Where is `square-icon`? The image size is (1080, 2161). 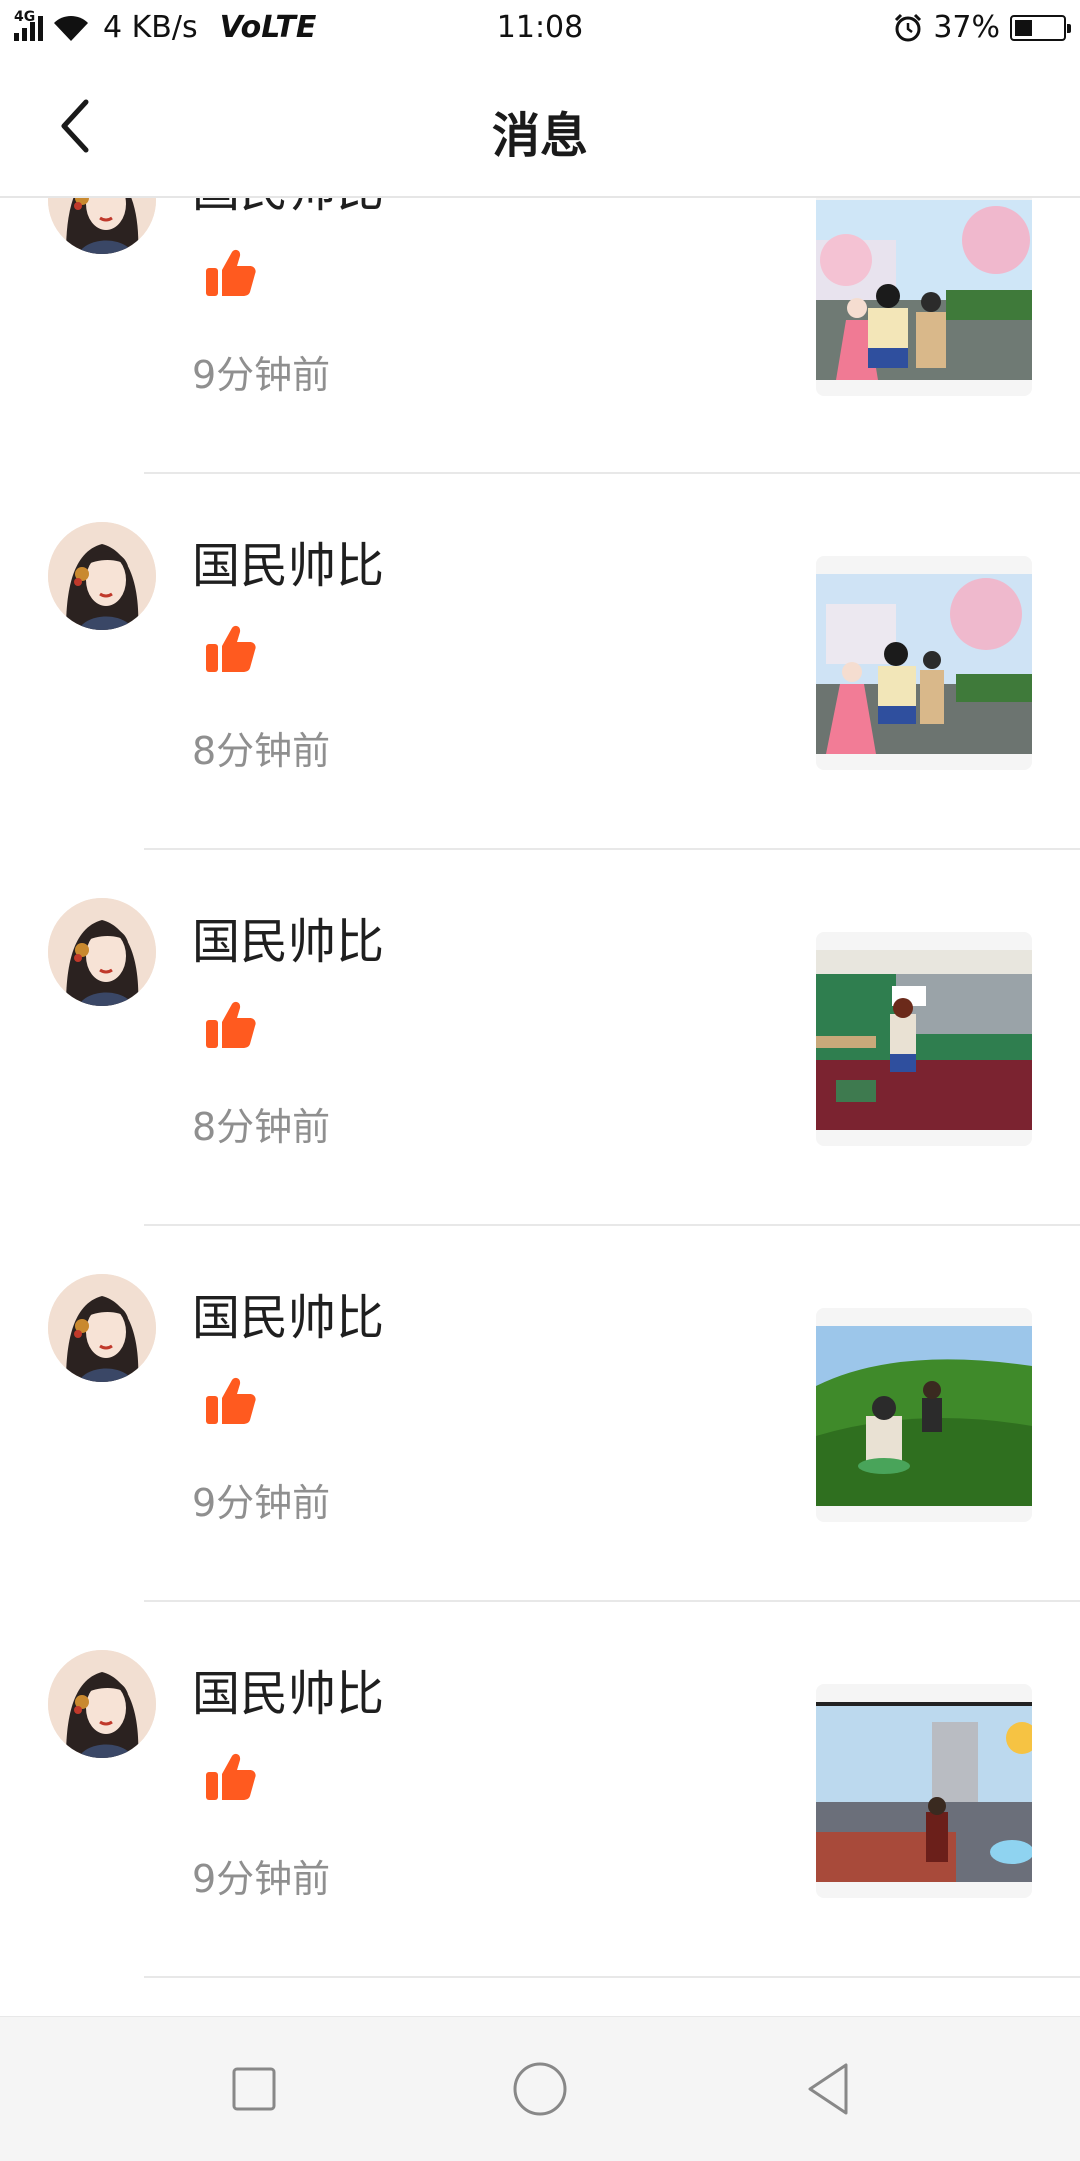 square-icon is located at coordinates (254, 2089).